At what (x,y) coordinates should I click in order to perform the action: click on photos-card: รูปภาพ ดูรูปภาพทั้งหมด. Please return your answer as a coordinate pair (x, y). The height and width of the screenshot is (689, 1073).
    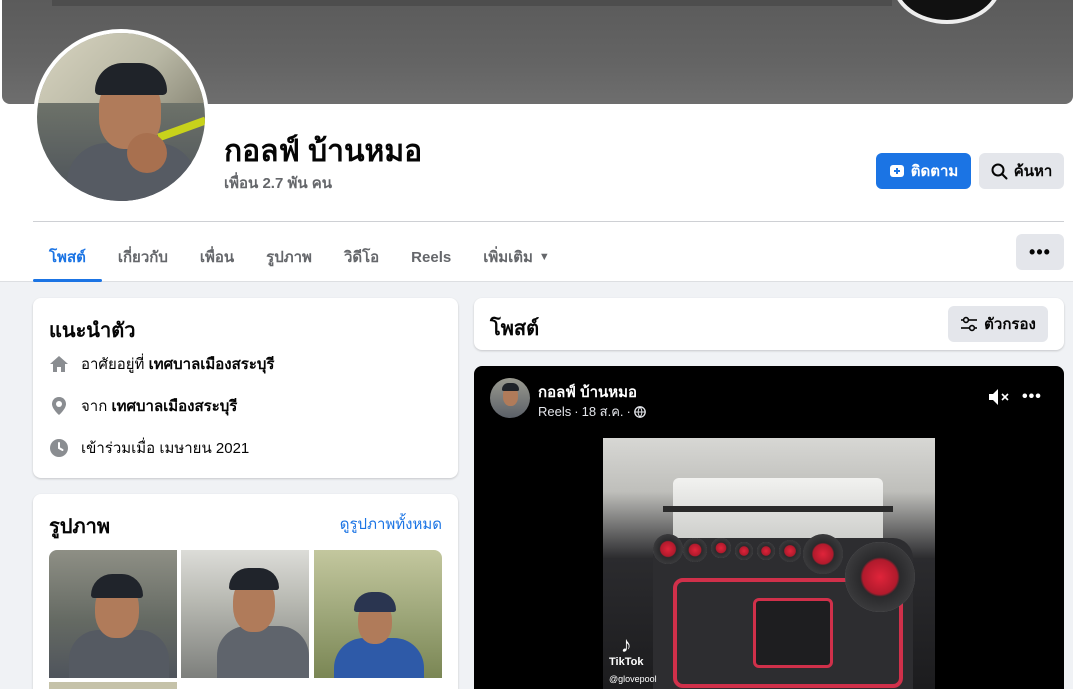
    Looking at the image, I should click on (245, 591).